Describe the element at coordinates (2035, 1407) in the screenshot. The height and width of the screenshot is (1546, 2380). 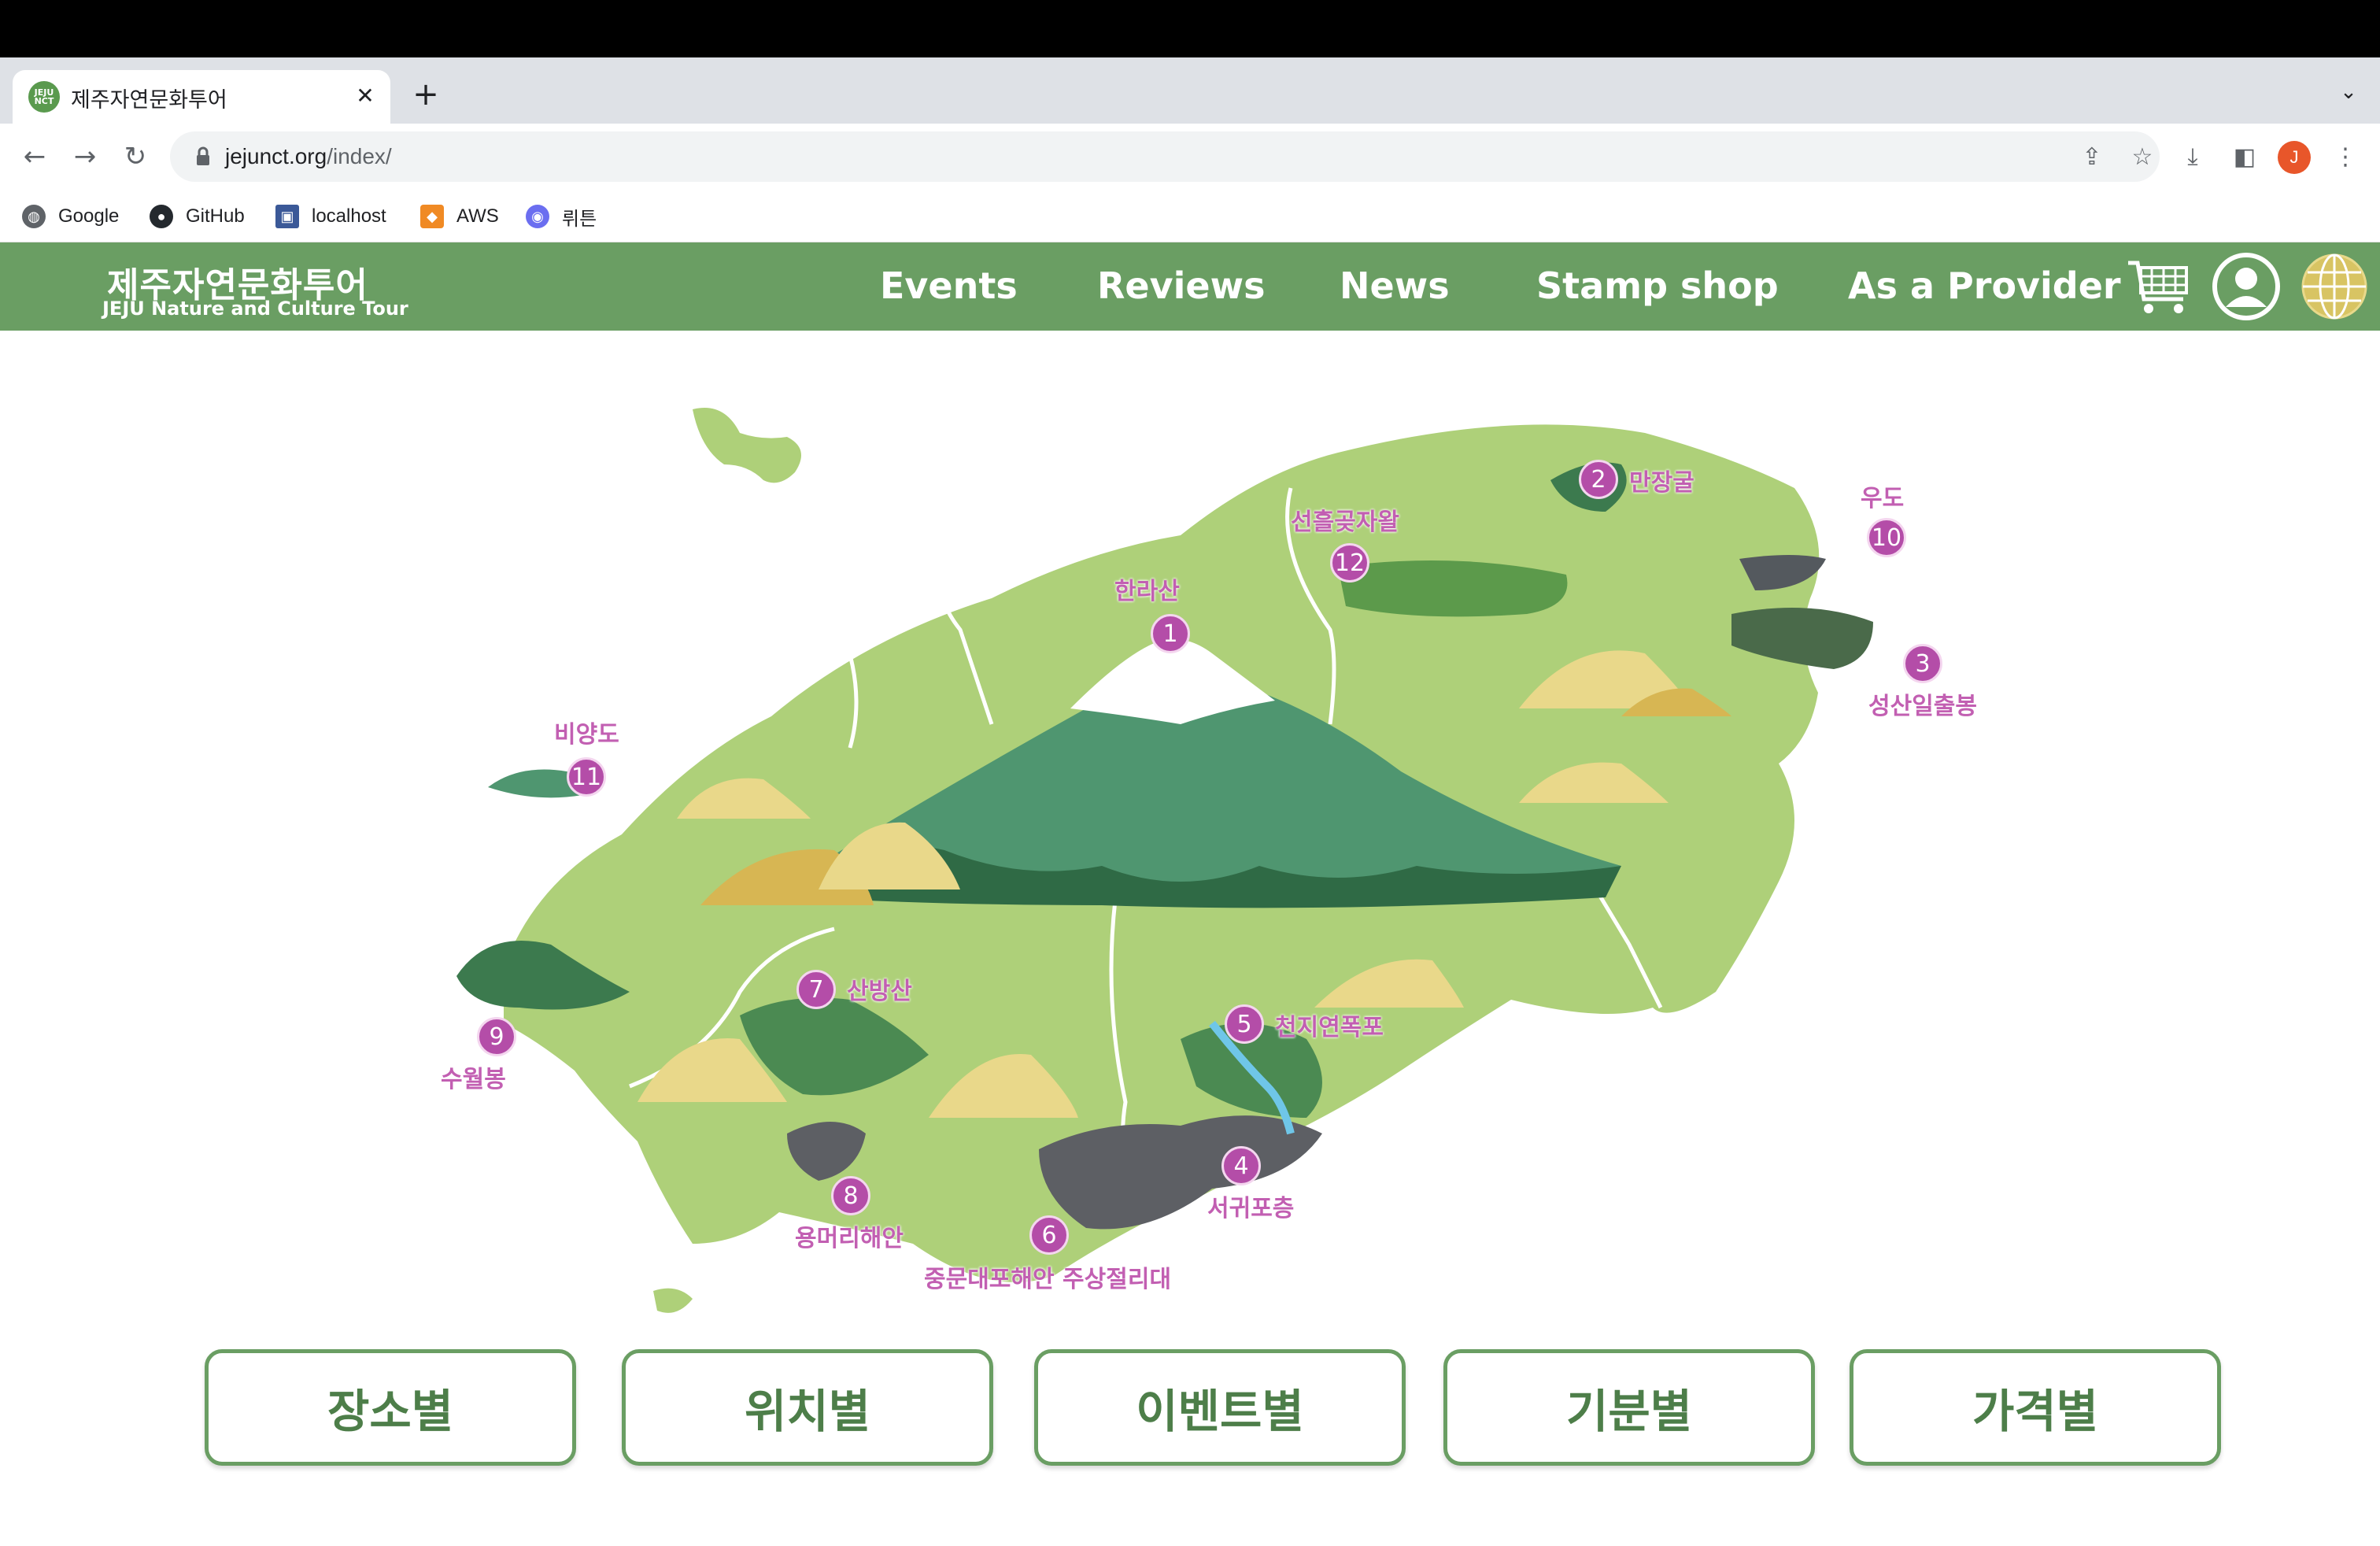
I see `filter-by-price-button: 가격별` at that location.